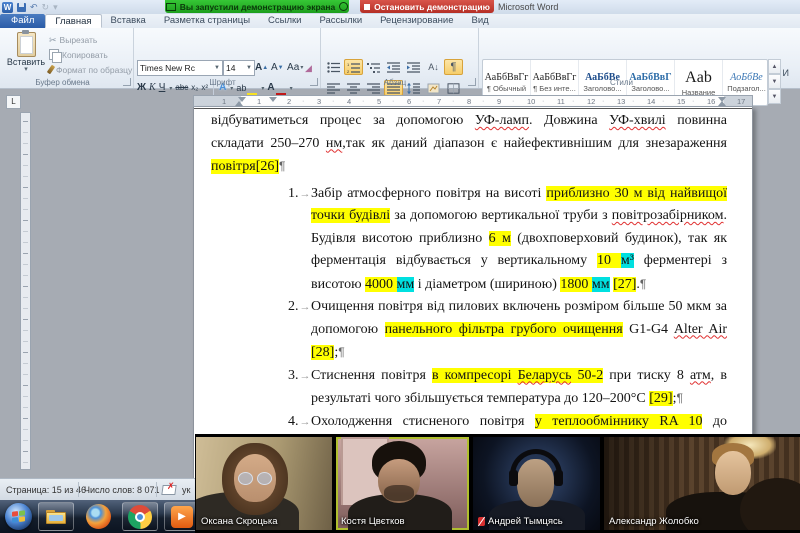  What do you see at coordinates (51, 69) in the screenshot?
I see `brush-icon` at bounding box center [51, 69].